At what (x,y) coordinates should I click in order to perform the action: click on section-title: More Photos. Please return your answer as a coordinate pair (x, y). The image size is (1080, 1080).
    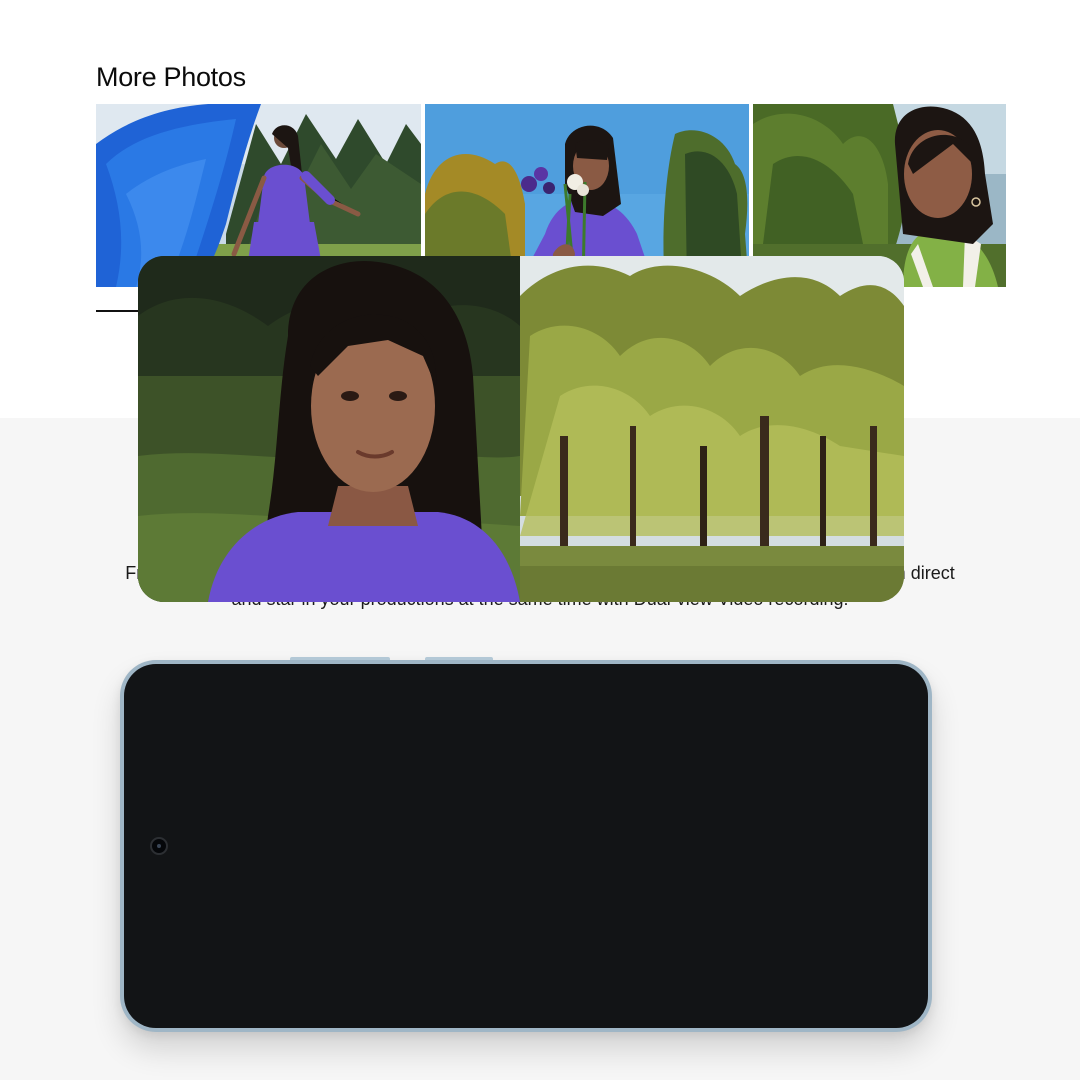
    Looking at the image, I should click on (171, 77).